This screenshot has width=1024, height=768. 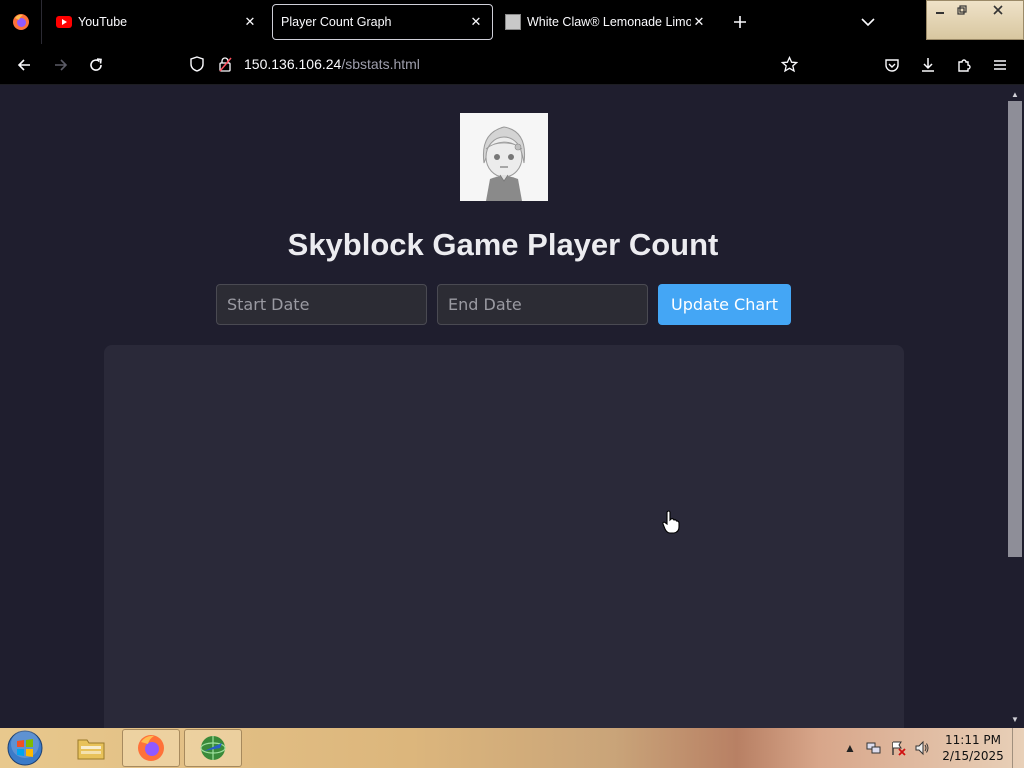 I want to click on taskbar-file-explorer, so click(x=91, y=748).